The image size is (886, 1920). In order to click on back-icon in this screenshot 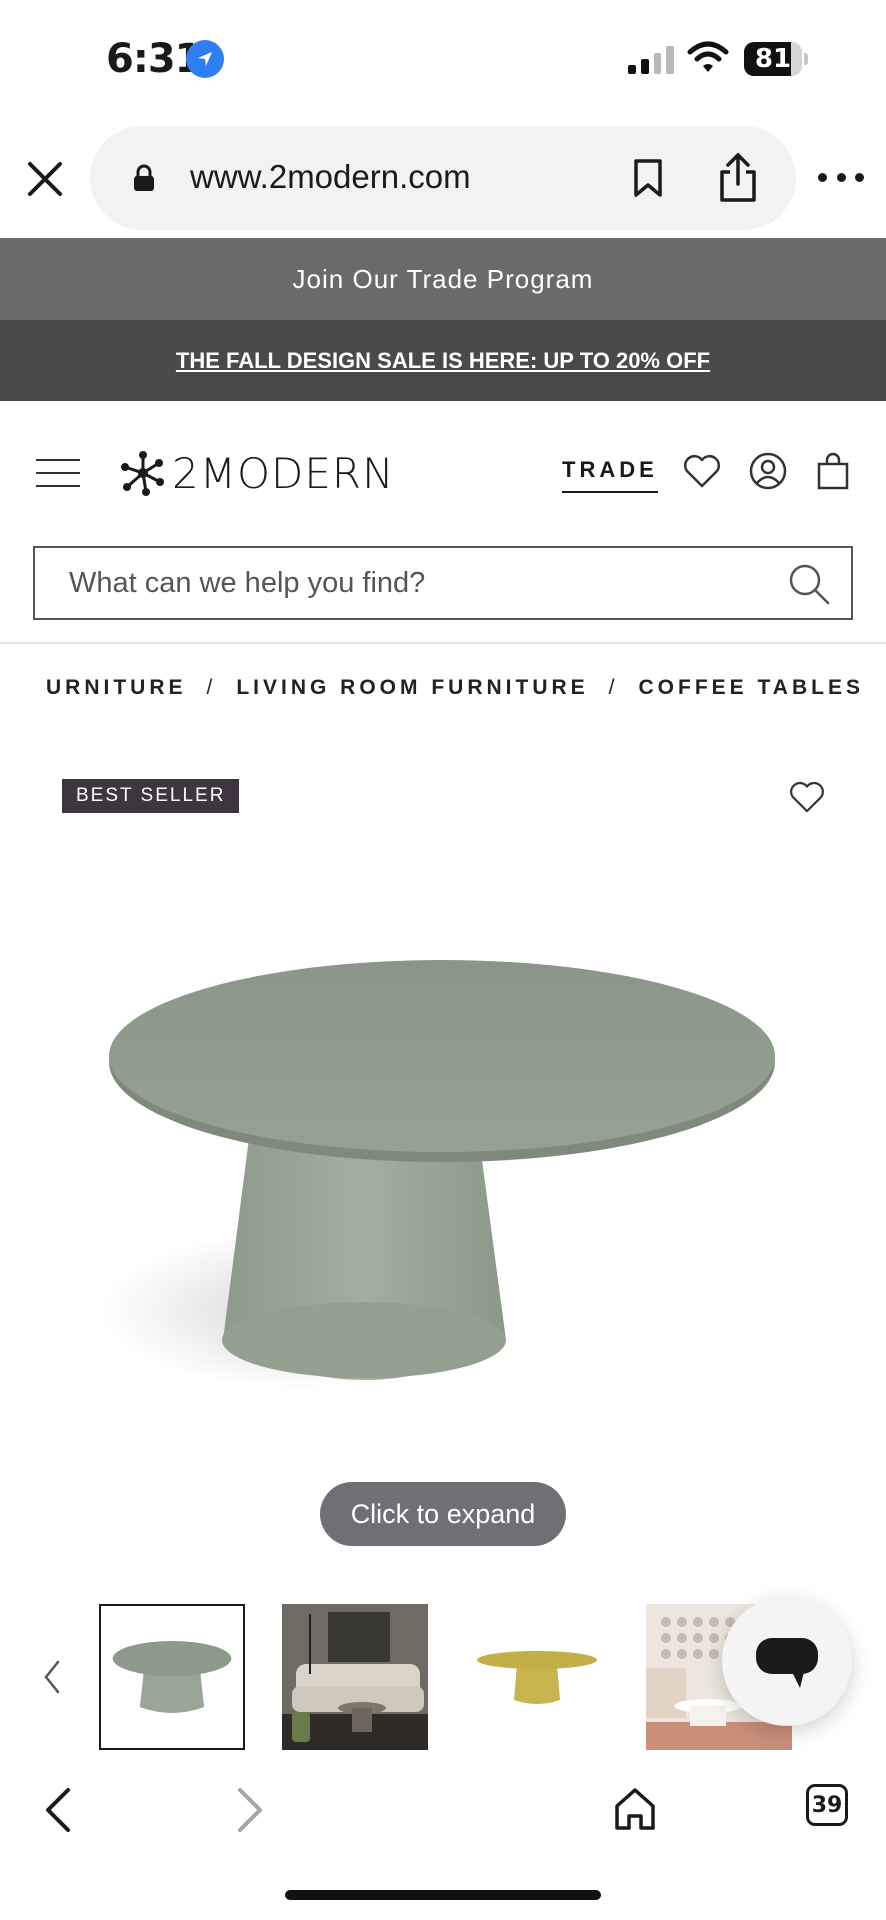, I will do `click(58, 1810)`.